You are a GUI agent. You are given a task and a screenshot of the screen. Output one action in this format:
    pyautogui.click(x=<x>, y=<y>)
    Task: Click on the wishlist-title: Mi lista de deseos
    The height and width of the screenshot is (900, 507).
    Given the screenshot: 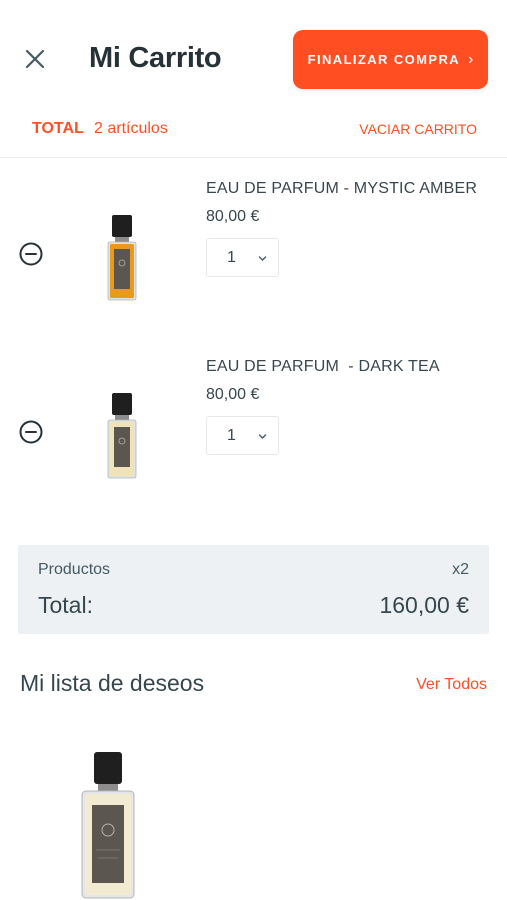 What is the action you would take?
    pyautogui.click(x=112, y=683)
    